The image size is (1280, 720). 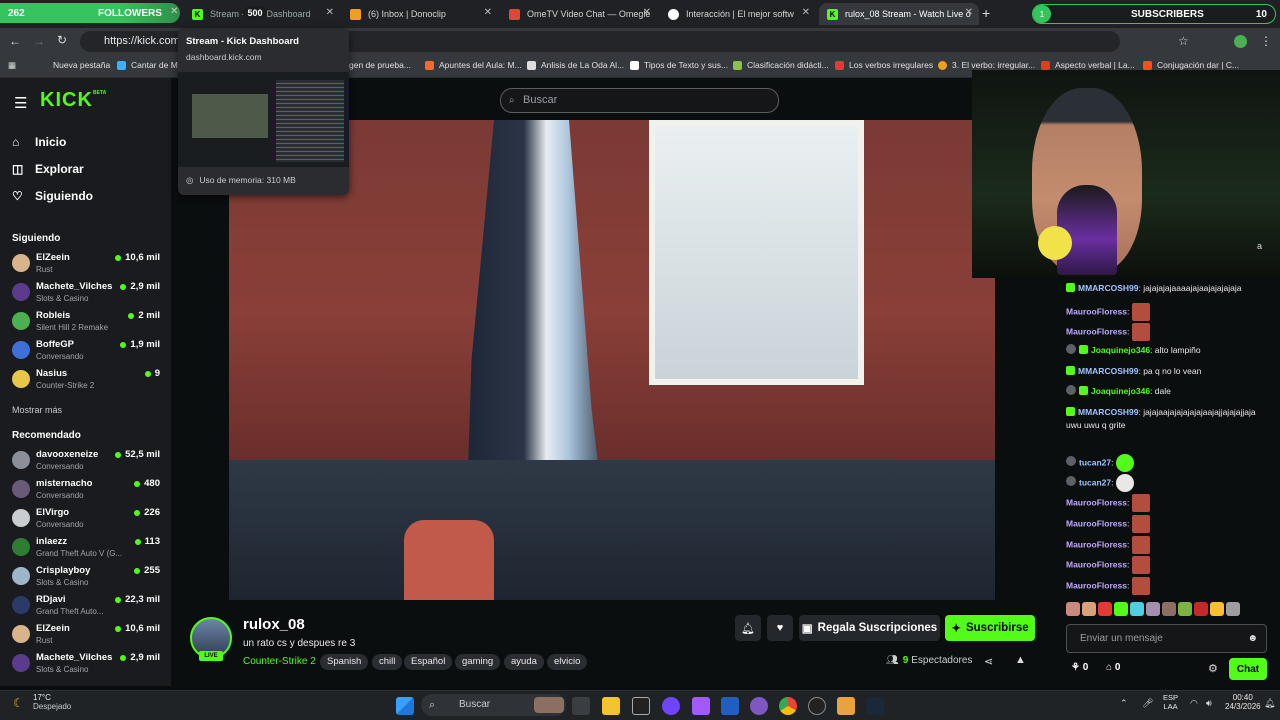 I want to click on recommended-channel: Machete_Vilches Slots & Casino 2,9 mil, so click(x=86, y=664).